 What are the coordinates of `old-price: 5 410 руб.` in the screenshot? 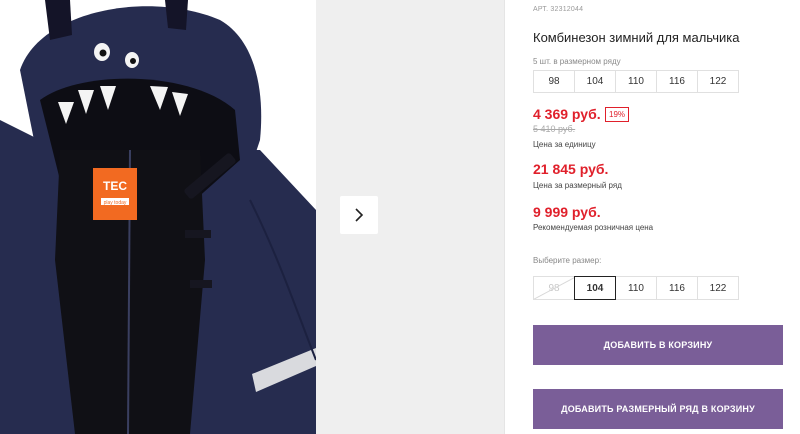 It's located at (554, 129).